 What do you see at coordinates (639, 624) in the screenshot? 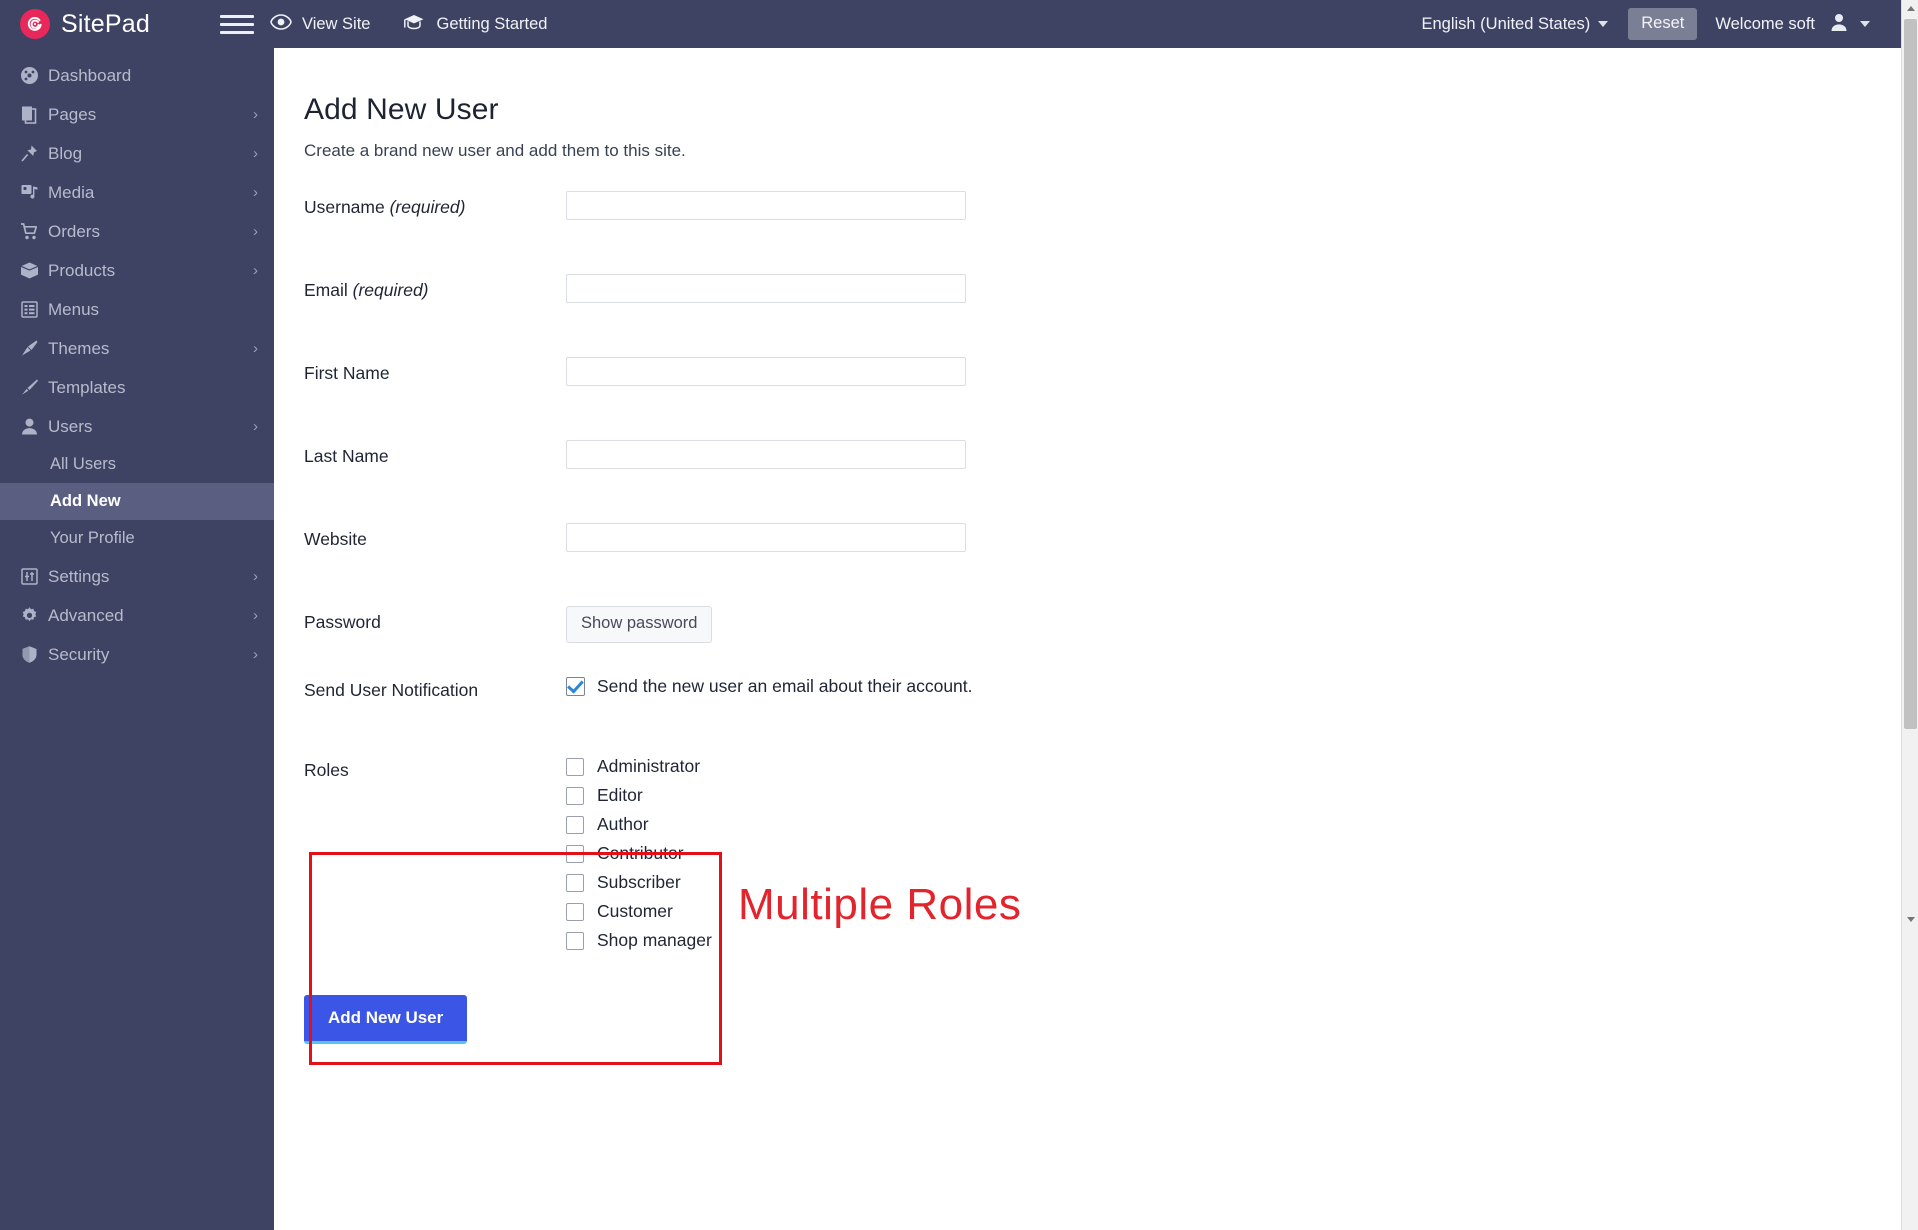
I see `show-password-button: Show password` at bounding box center [639, 624].